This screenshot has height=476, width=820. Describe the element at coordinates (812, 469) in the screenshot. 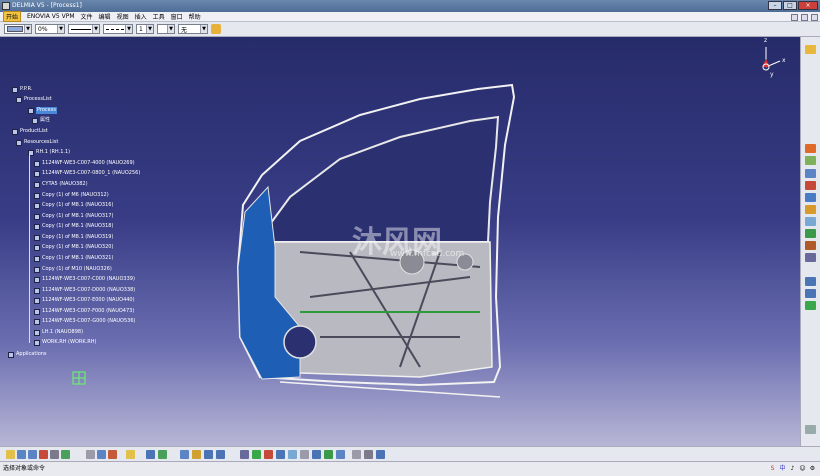

I see `tray-item: ⚙` at that location.